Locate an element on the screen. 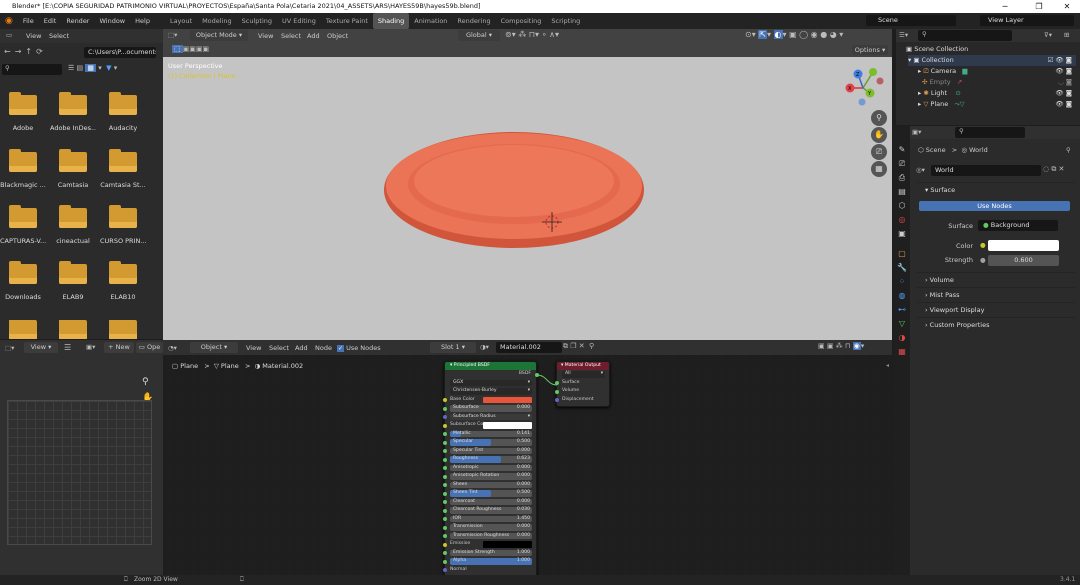 This screenshot has width=1080, height=585. folder-type-icon: ▭ is located at coordinates (9, 35).